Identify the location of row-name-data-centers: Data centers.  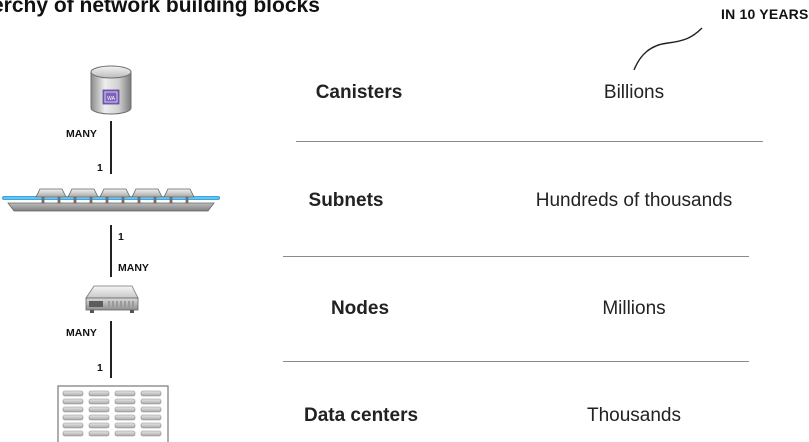
(361, 415).